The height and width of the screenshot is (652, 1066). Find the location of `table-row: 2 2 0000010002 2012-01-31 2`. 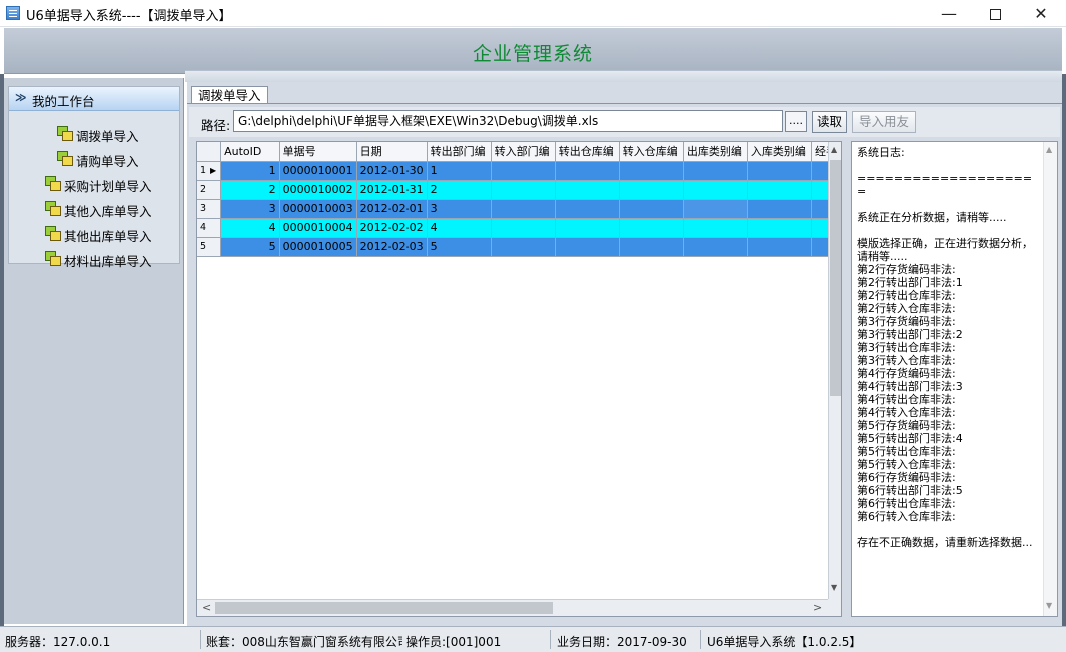

table-row: 2 2 0000010002 2012-01-31 2 is located at coordinates (519, 190).